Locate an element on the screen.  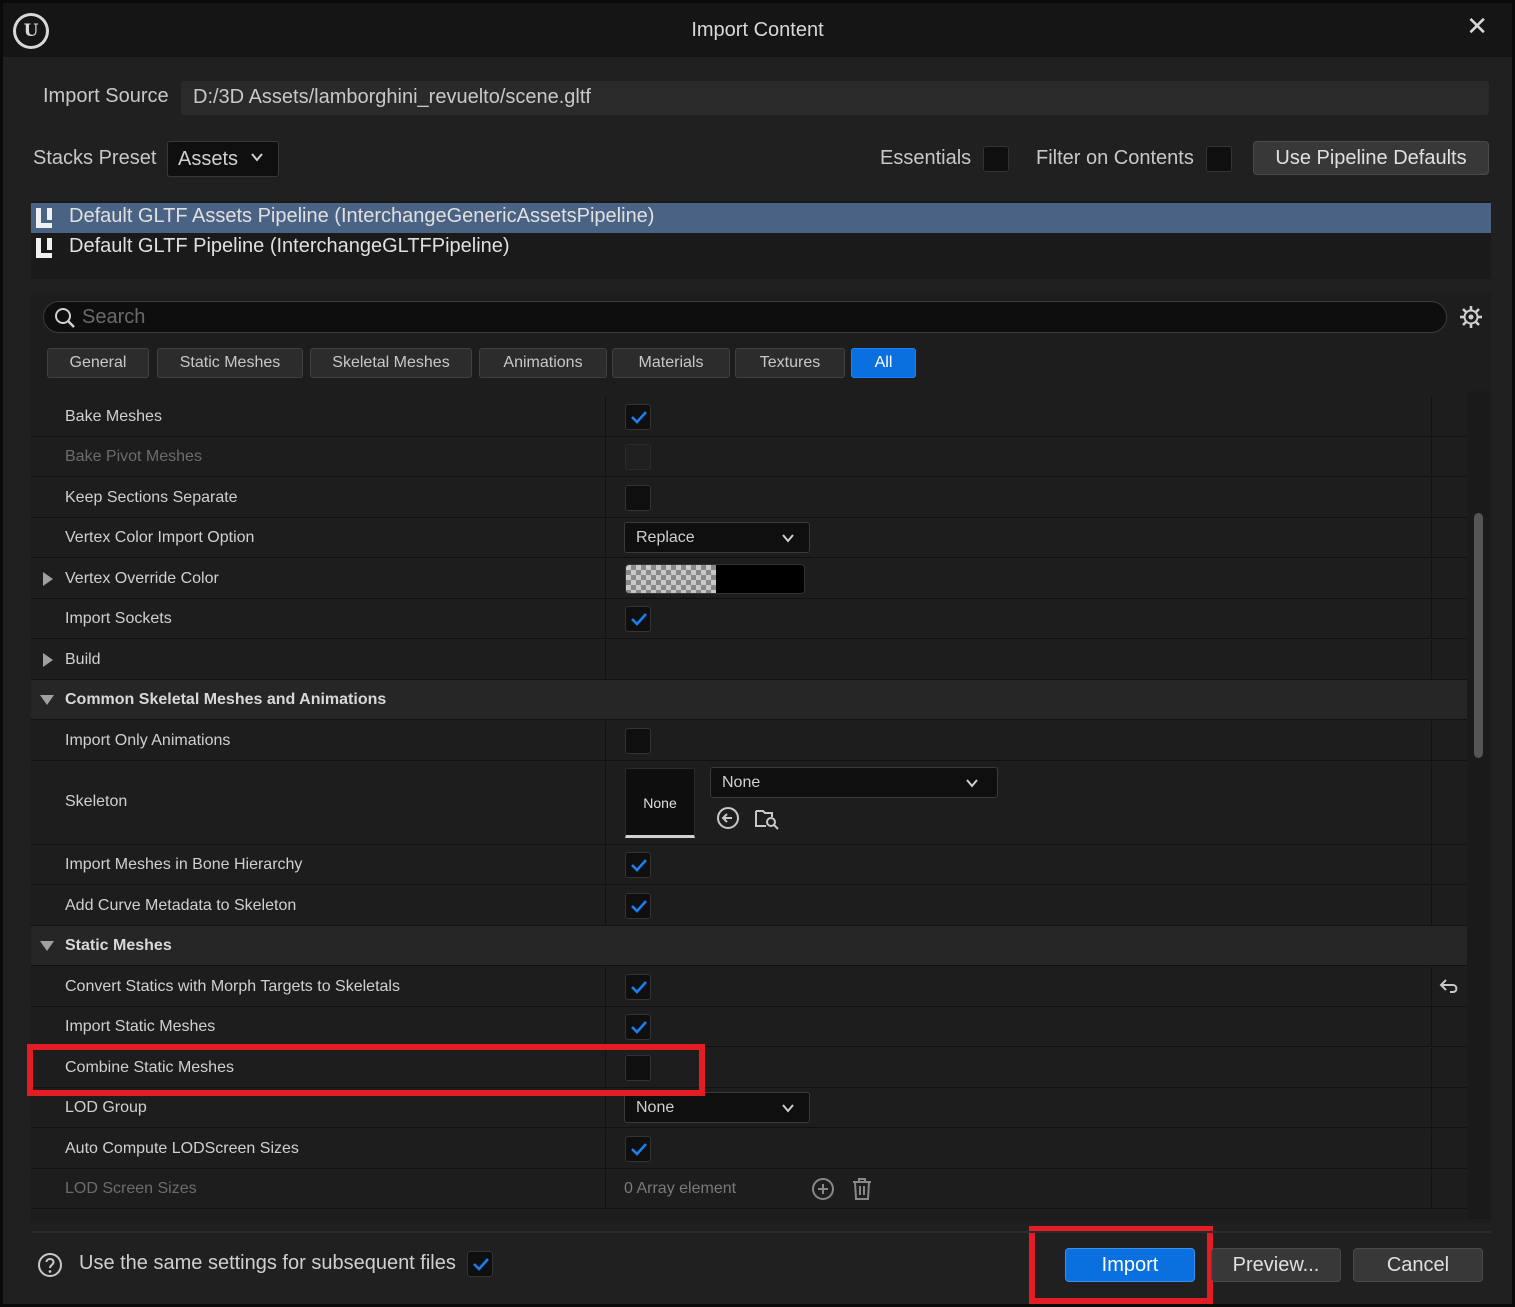
stacks-preset-dropdown: Assets is located at coordinates (223, 159).